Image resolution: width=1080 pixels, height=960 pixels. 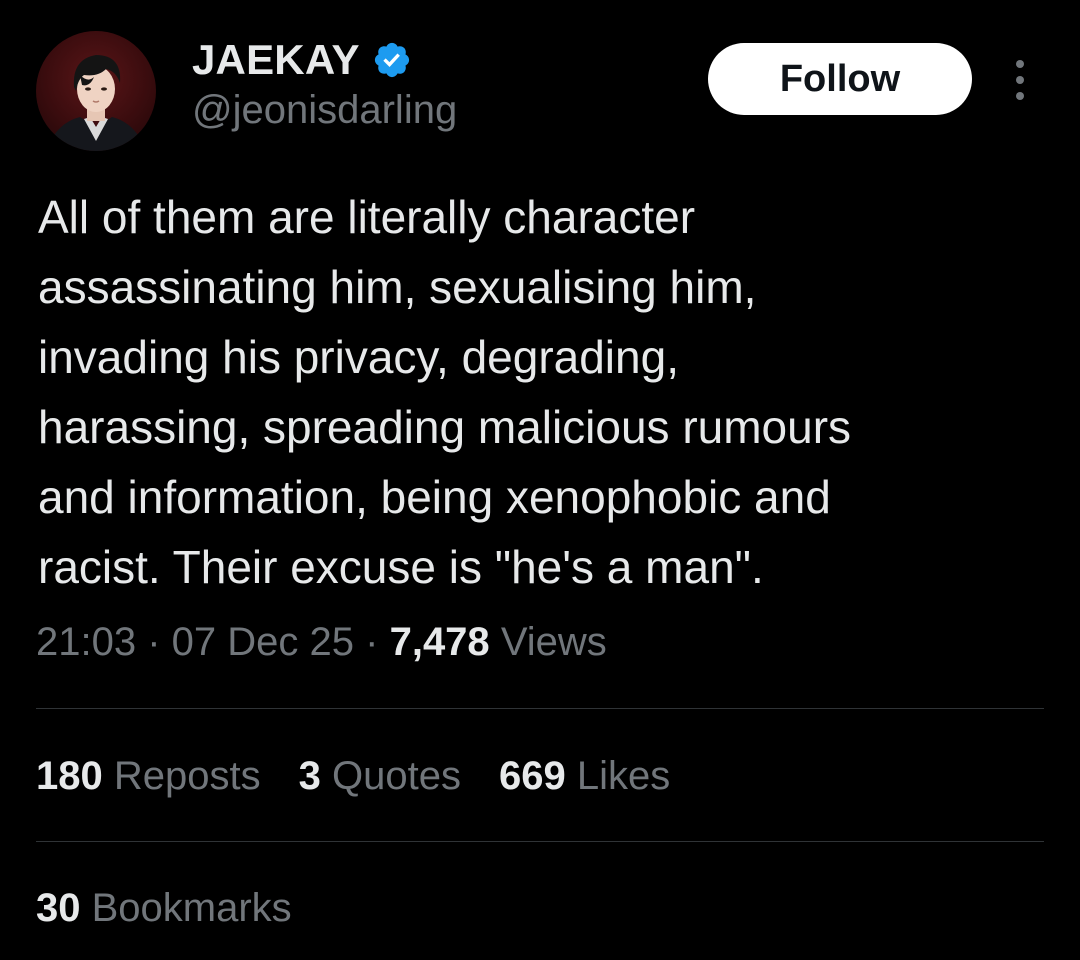 What do you see at coordinates (309, 776) in the screenshot?
I see `quotes-count: 3` at bounding box center [309, 776].